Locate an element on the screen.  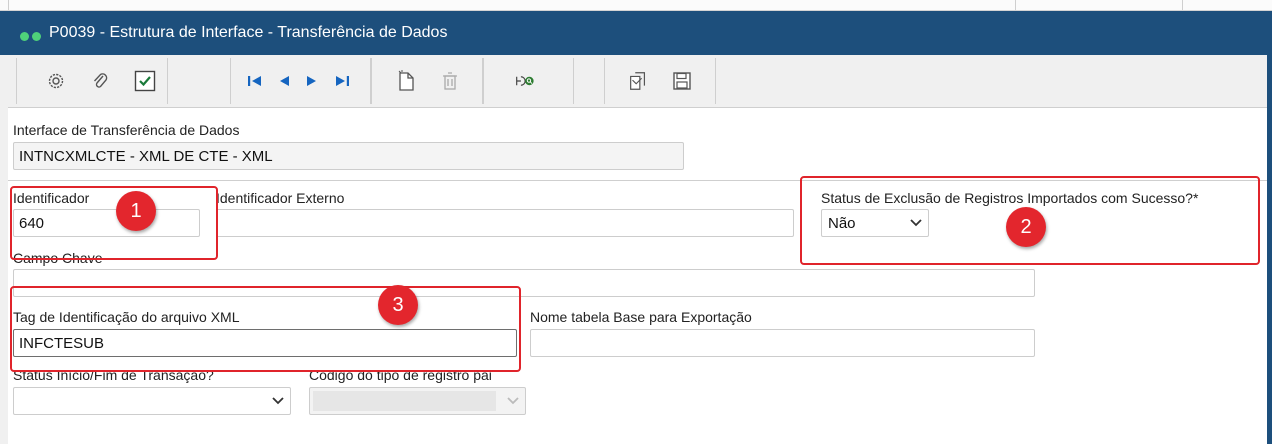
copy-button is located at coordinates (638, 81).